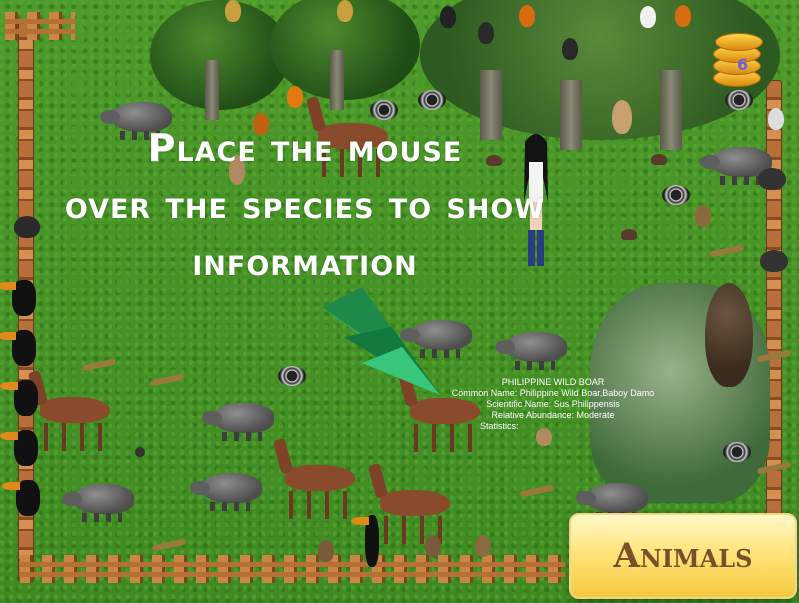 The width and height of the screenshot is (799, 603). I want to click on fence-top-left, so click(40, 26).